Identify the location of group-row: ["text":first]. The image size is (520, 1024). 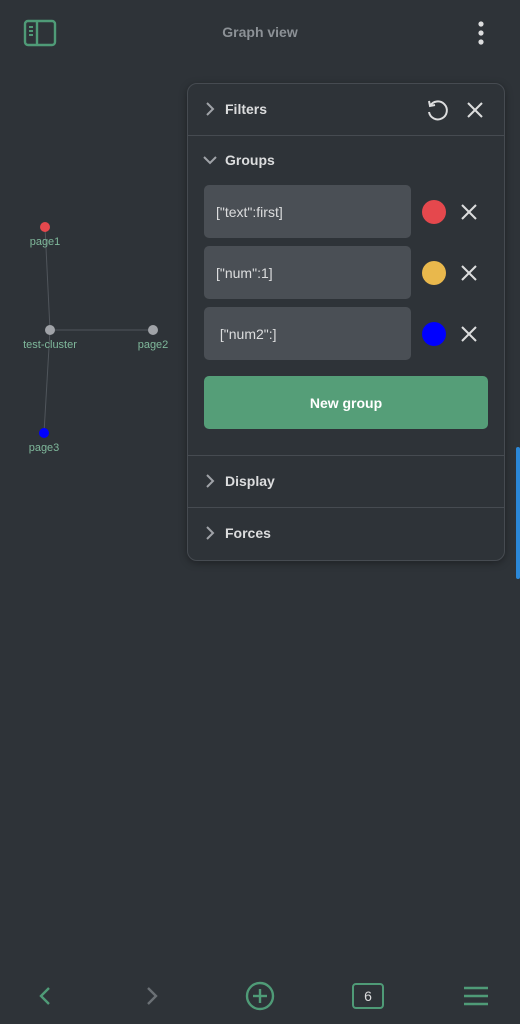
(349, 211).